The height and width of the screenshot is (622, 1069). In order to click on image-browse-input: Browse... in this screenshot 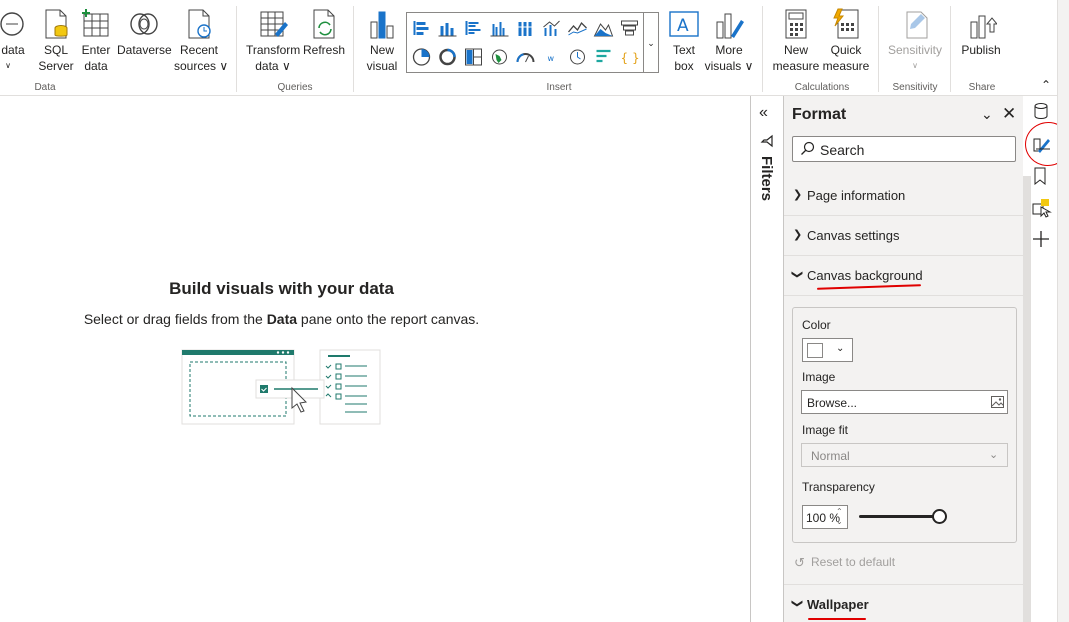, I will do `click(904, 402)`.